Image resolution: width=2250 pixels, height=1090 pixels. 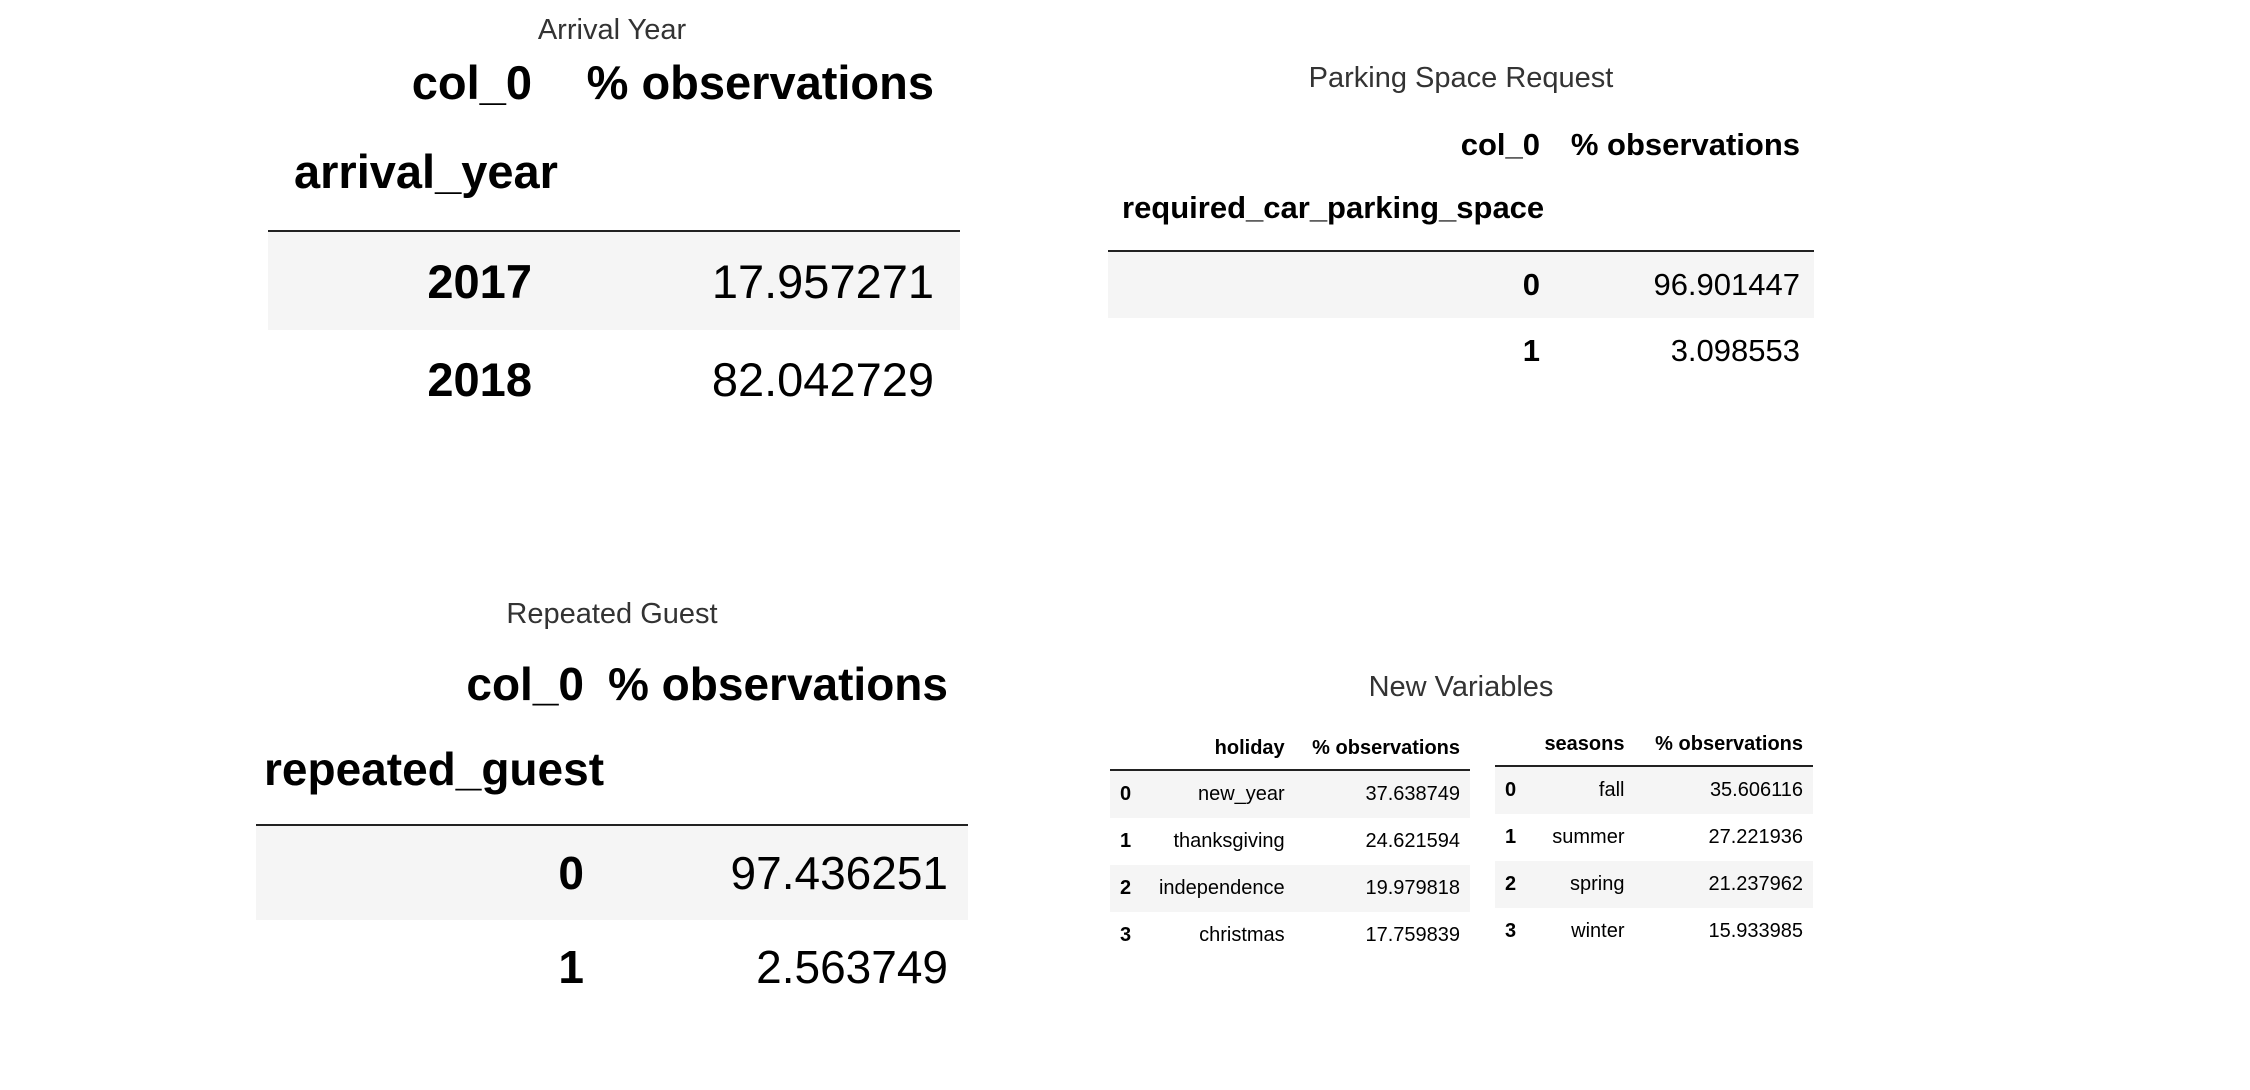 I want to click on index-name: required_car_parking_space, so click(x=1331, y=209).